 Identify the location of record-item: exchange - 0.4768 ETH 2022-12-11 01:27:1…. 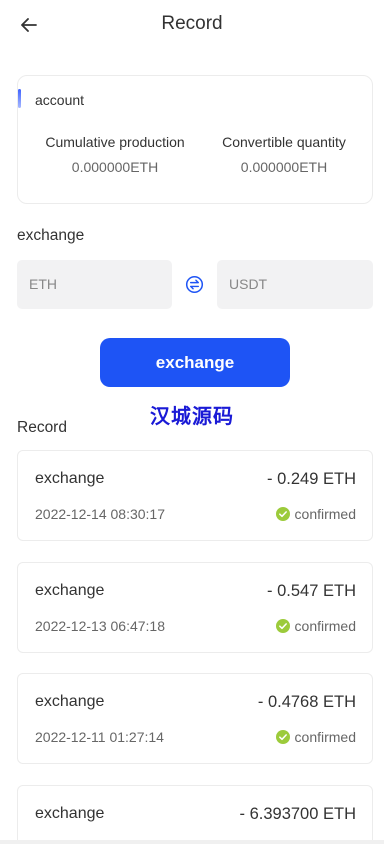
(195, 718).